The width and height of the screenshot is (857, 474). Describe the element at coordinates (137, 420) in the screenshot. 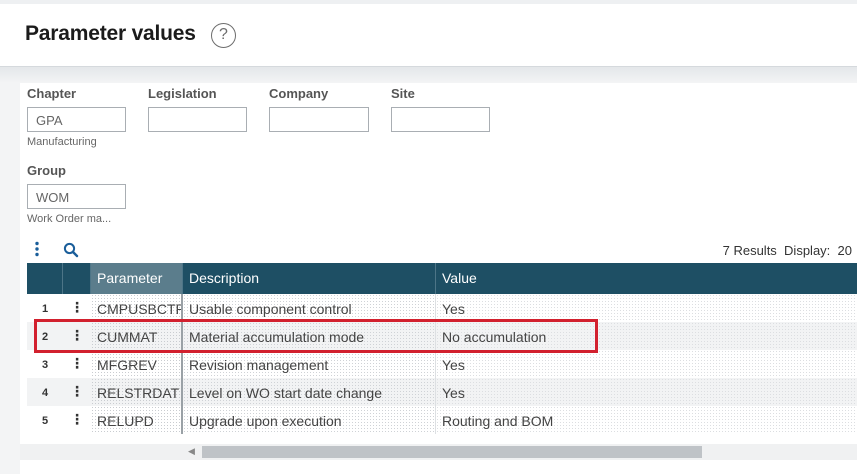

I see `parameter-cell: RELUPD` at that location.